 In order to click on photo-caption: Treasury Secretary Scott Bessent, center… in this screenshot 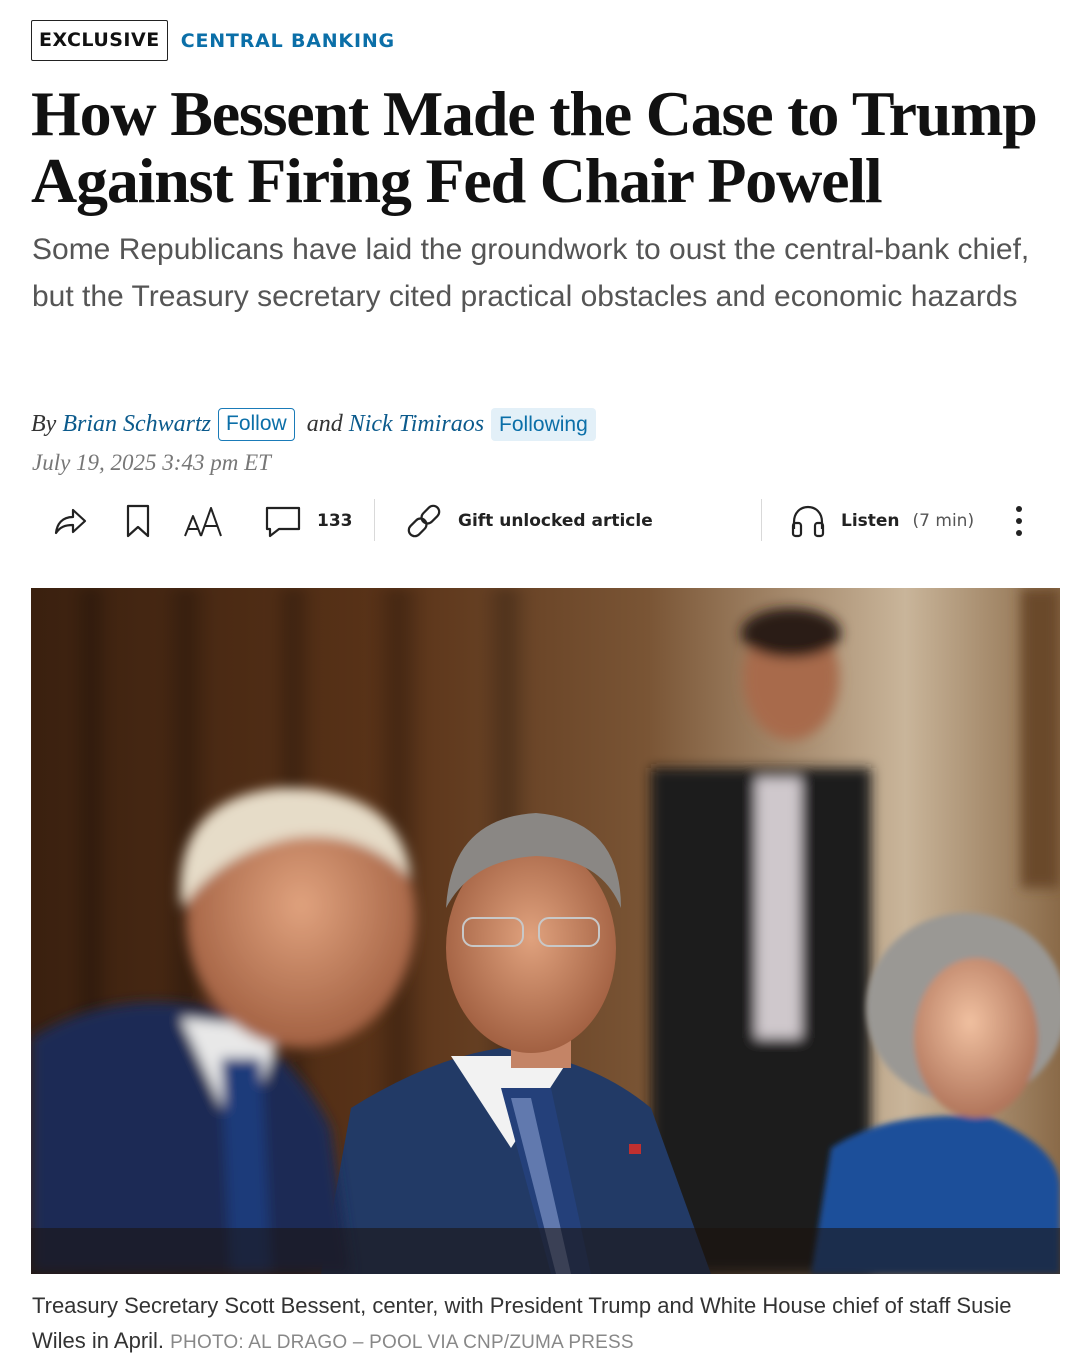, I will do `click(547, 1324)`.